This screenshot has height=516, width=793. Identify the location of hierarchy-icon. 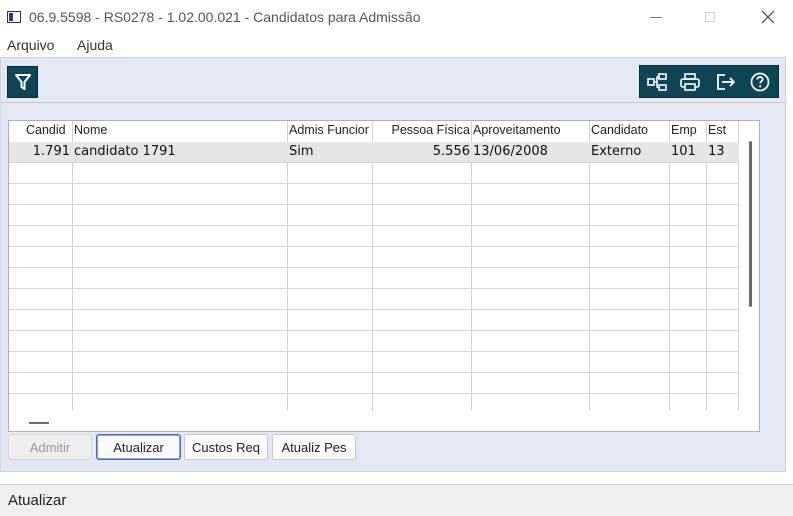
(657, 82).